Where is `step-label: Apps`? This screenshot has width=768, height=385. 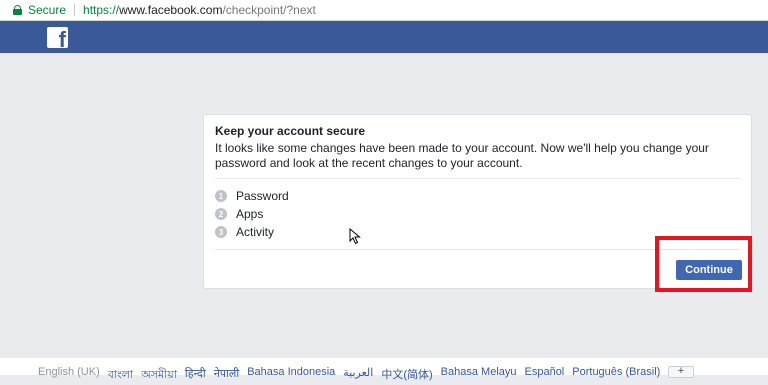
step-label: Apps is located at coordinates (250, 214).